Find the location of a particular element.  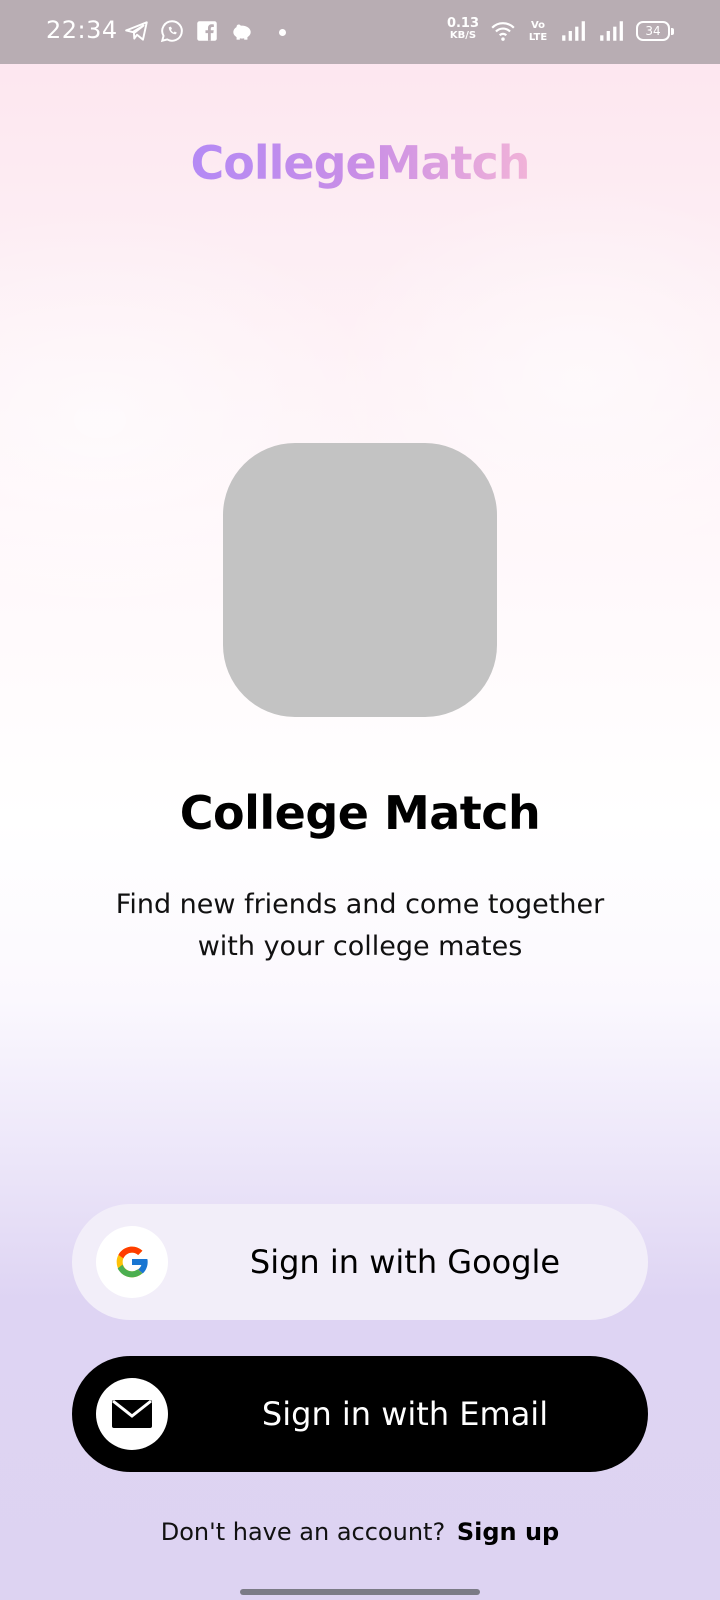

app-logo-placeholder is located at coordinates (360, 580).